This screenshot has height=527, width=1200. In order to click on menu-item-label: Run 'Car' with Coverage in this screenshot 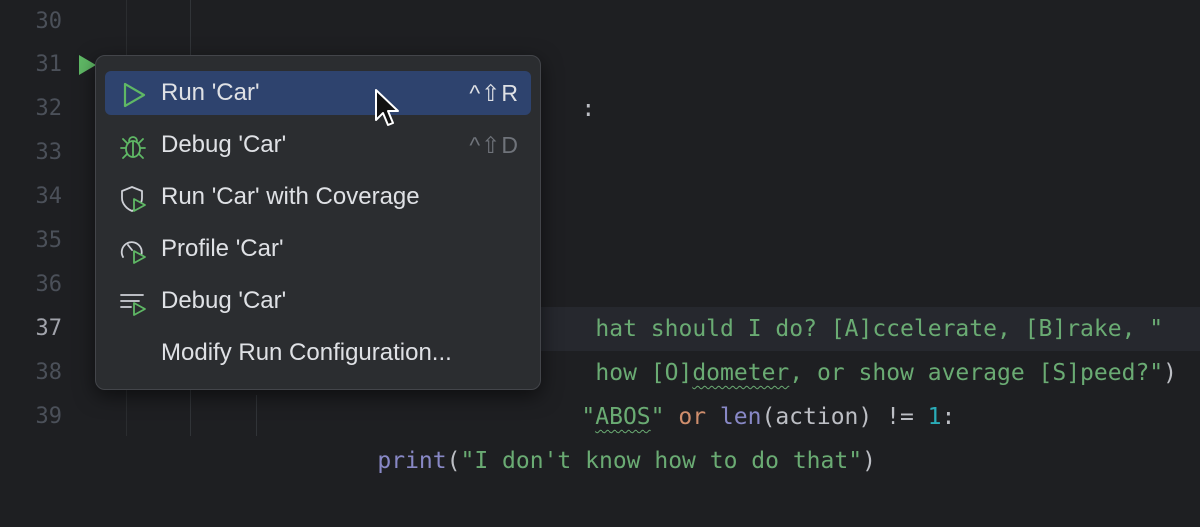, I will do `click(290, 196)`.